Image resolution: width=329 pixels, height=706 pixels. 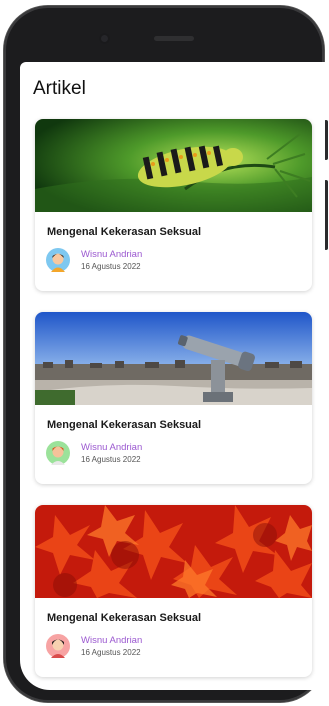 I want to click on telescope-image, so click(x=173, y=358).